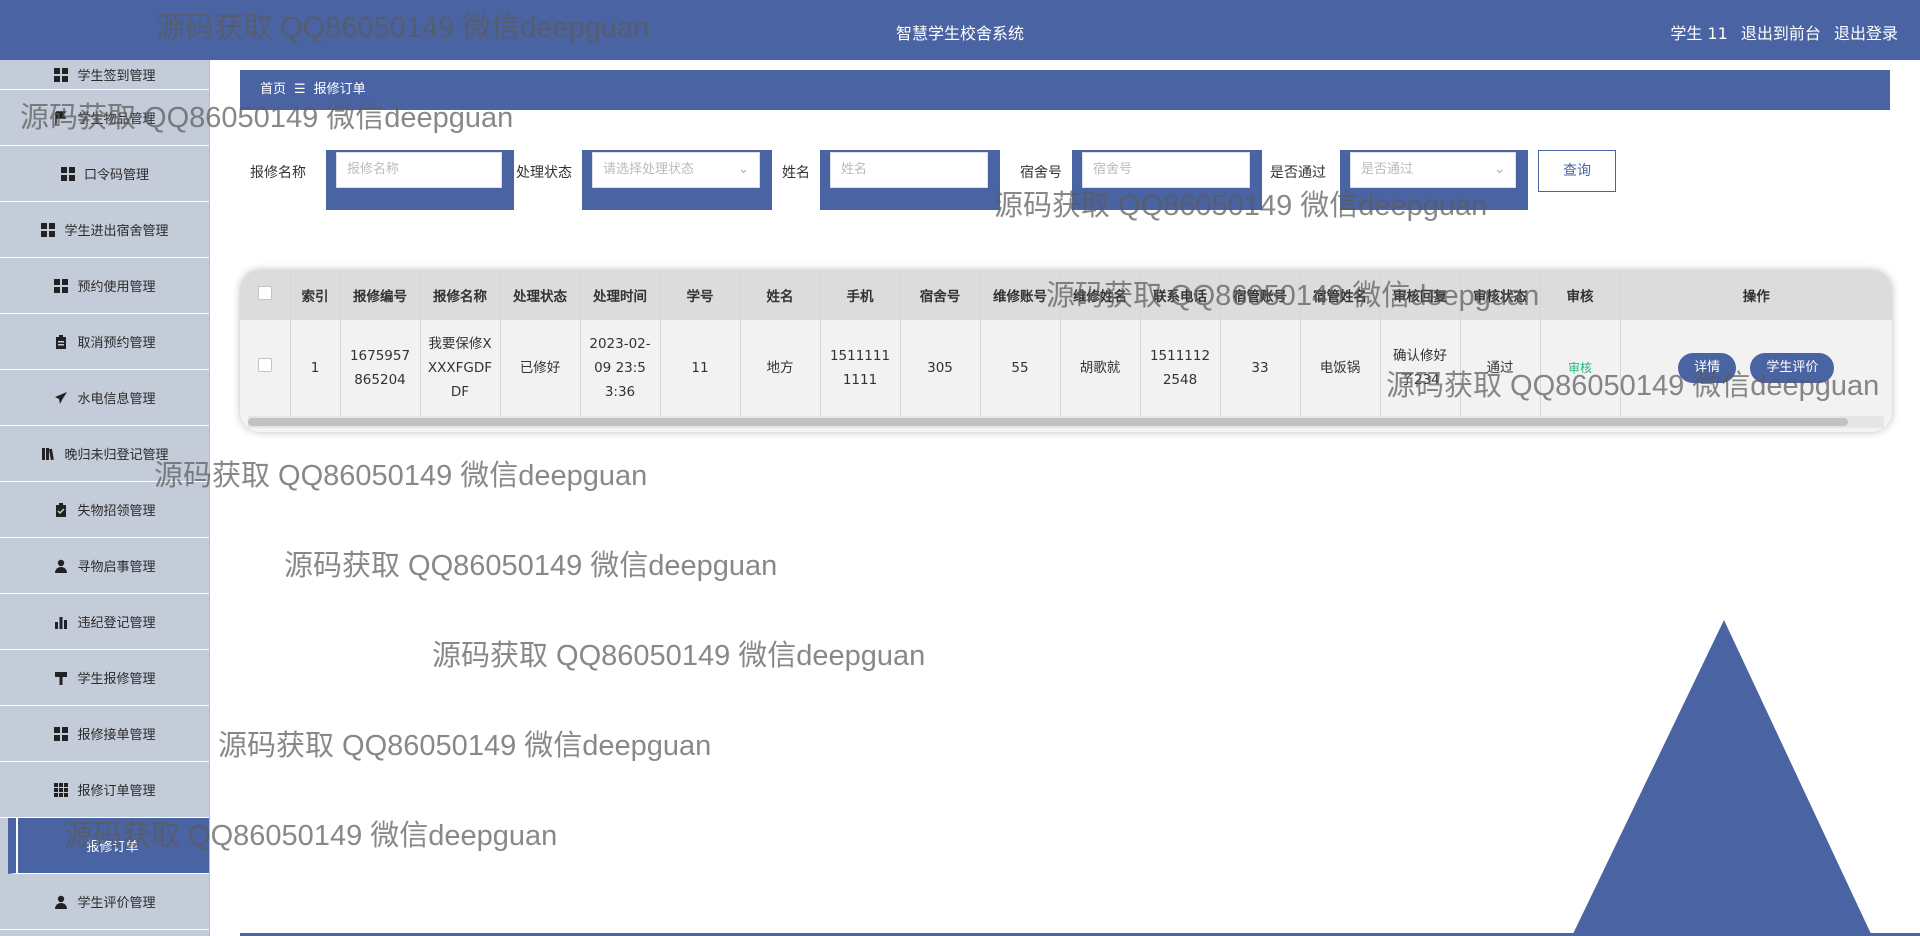 The image size is (1920, 936). Describe the element at coordinates (544, 173) in the screenshot. I see `field-label: 处理状态` at that location.